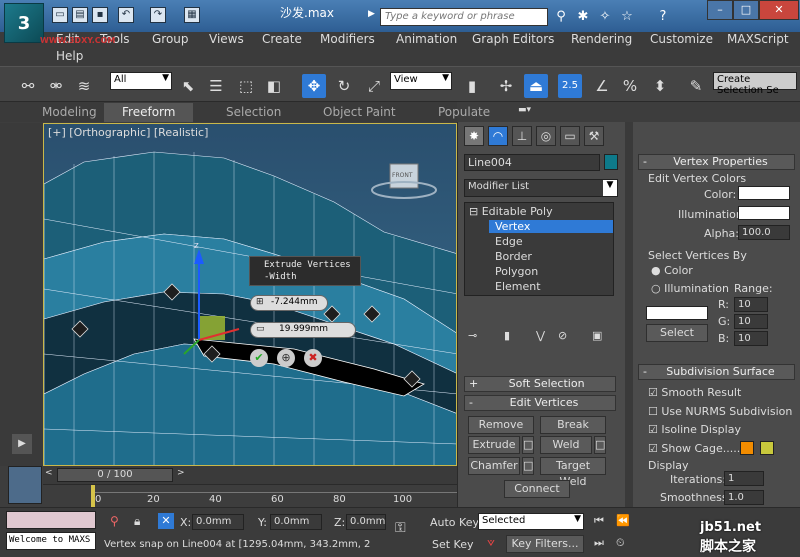 This screenshot has height=557, width=800. What do you see at coordinates (501, 425) in the screenshot?
I see `remove-button: Remove` at bounding box center [501, 425].